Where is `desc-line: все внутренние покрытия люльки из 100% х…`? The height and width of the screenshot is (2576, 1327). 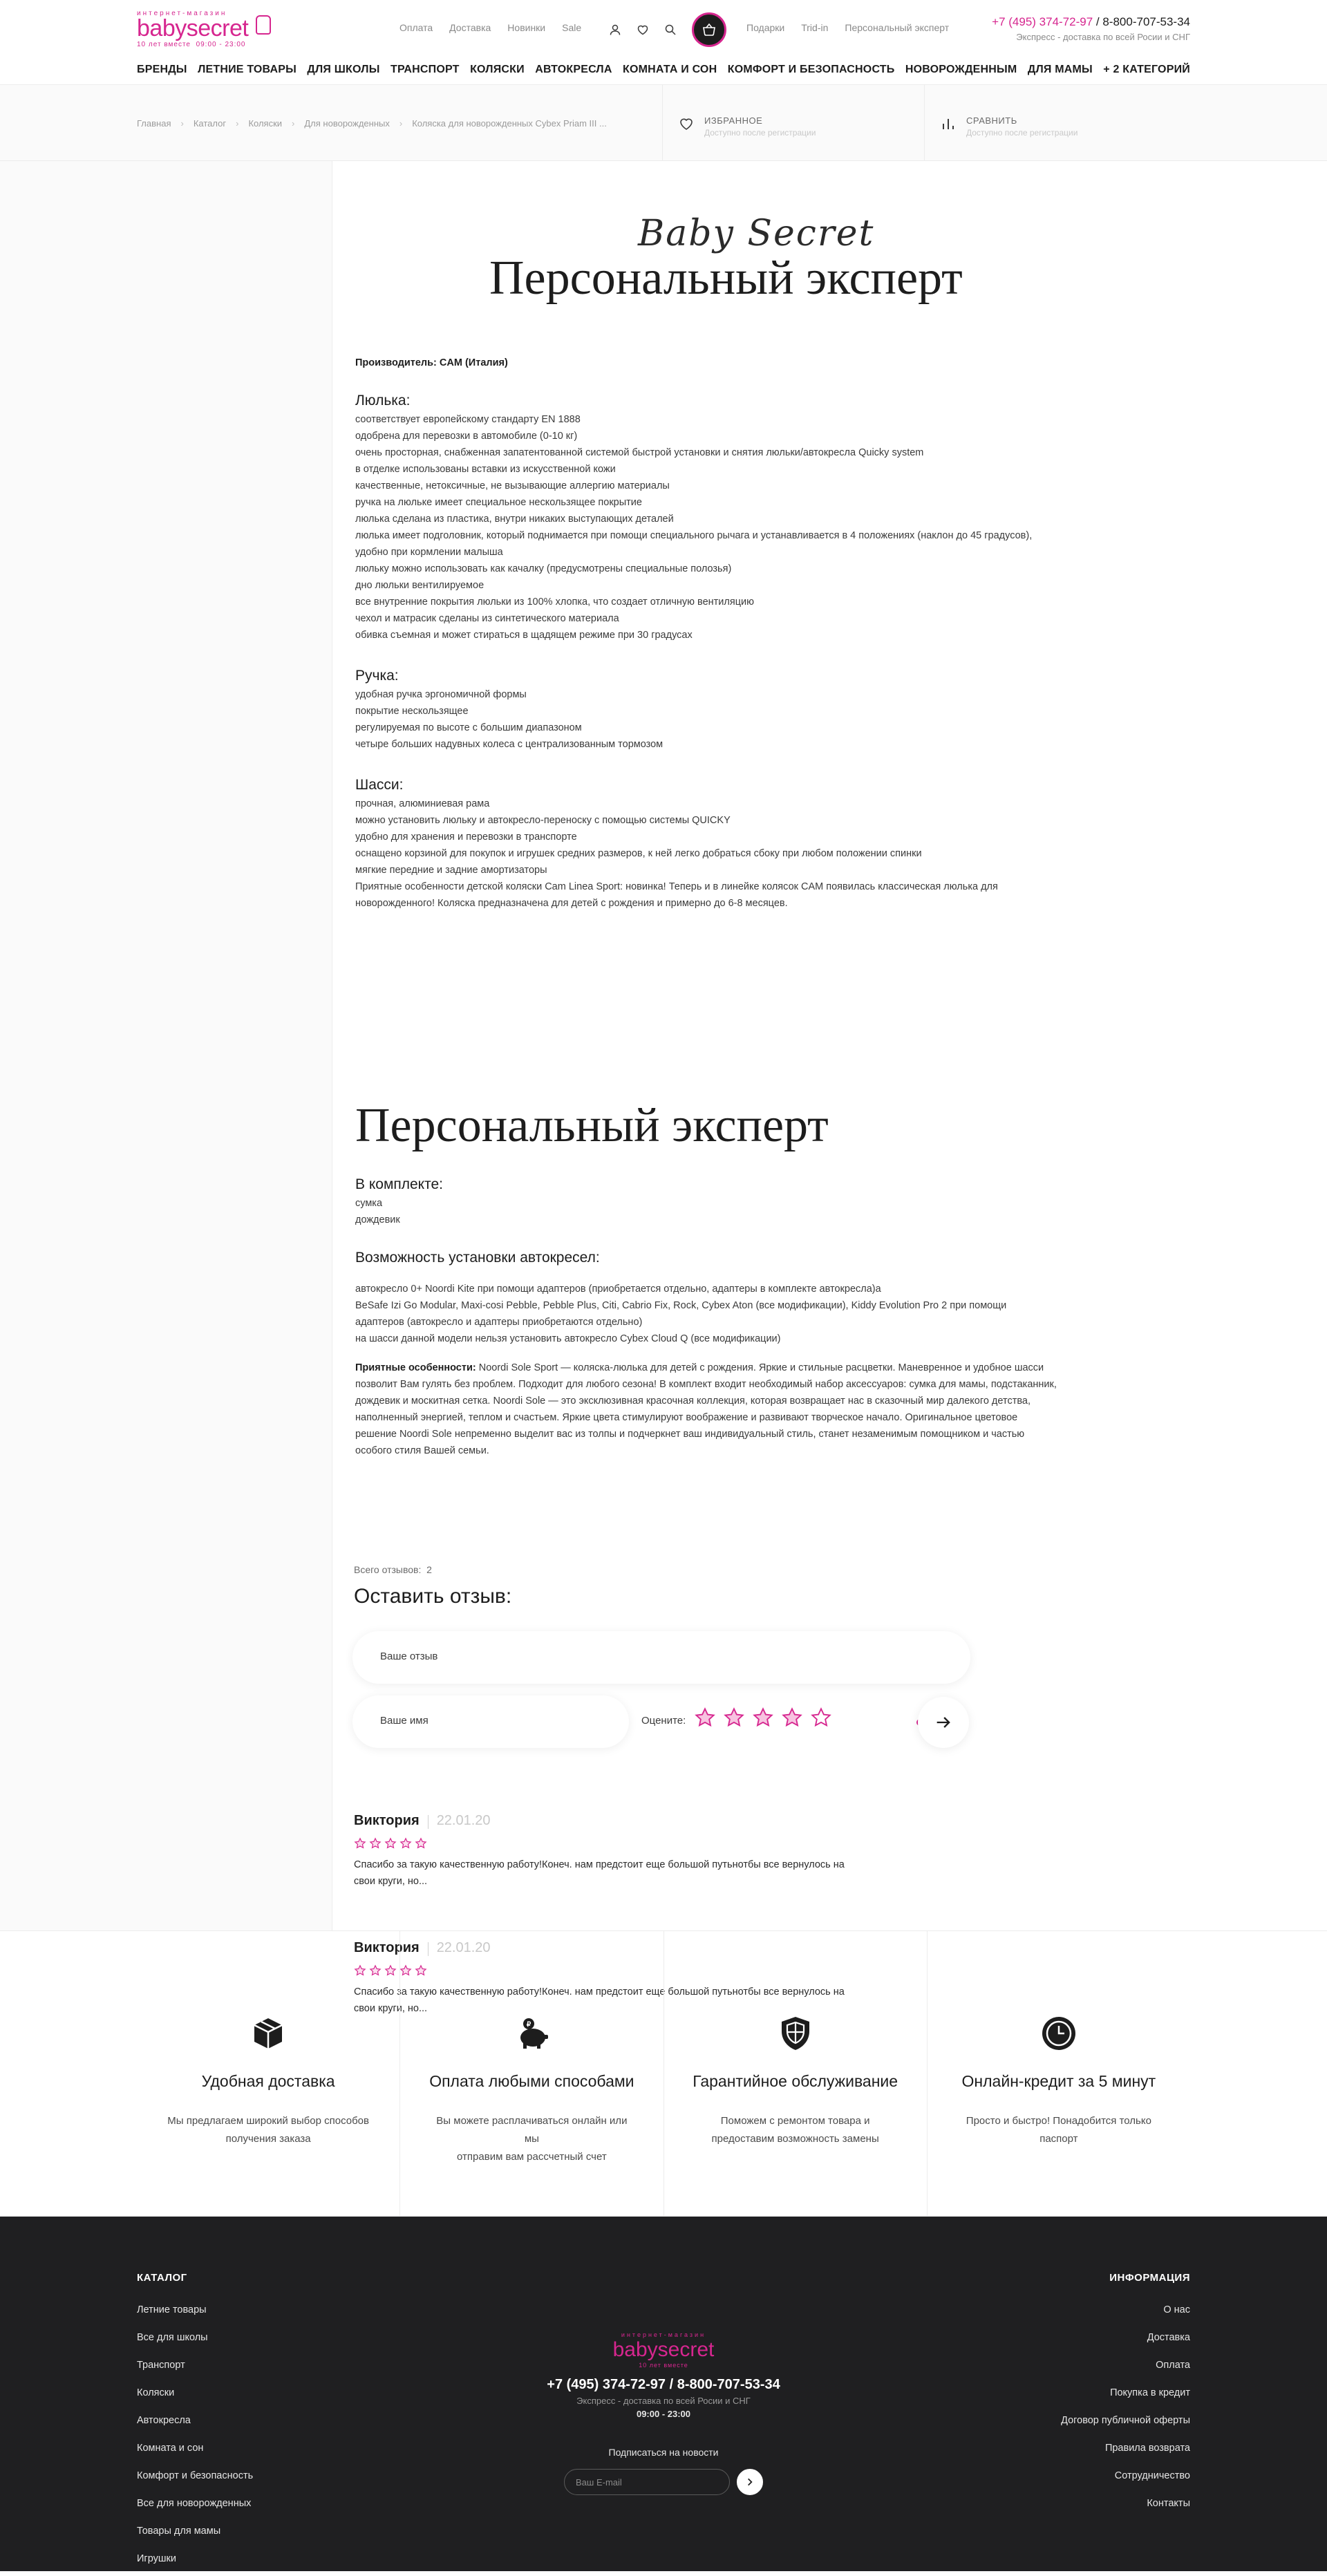
desc-line: все внутренние покрытия люльки из 100% х… is located at coordinates (554, 602).